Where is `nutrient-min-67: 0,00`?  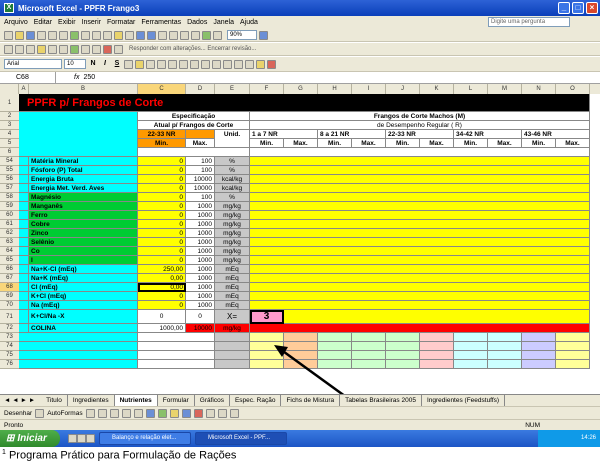 nutrient-min-67: 0,00 is located at coordinates (162, 278).